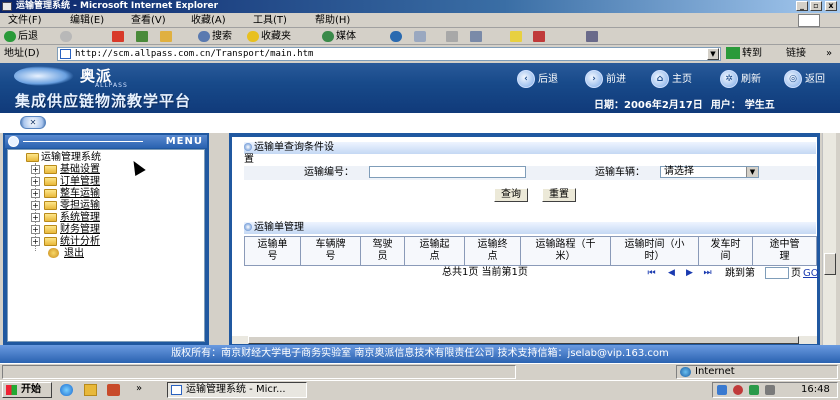  Describe the element at coordinates (74, 253) in the screenshot. I see `menu-item-logout: 退出` at that location.